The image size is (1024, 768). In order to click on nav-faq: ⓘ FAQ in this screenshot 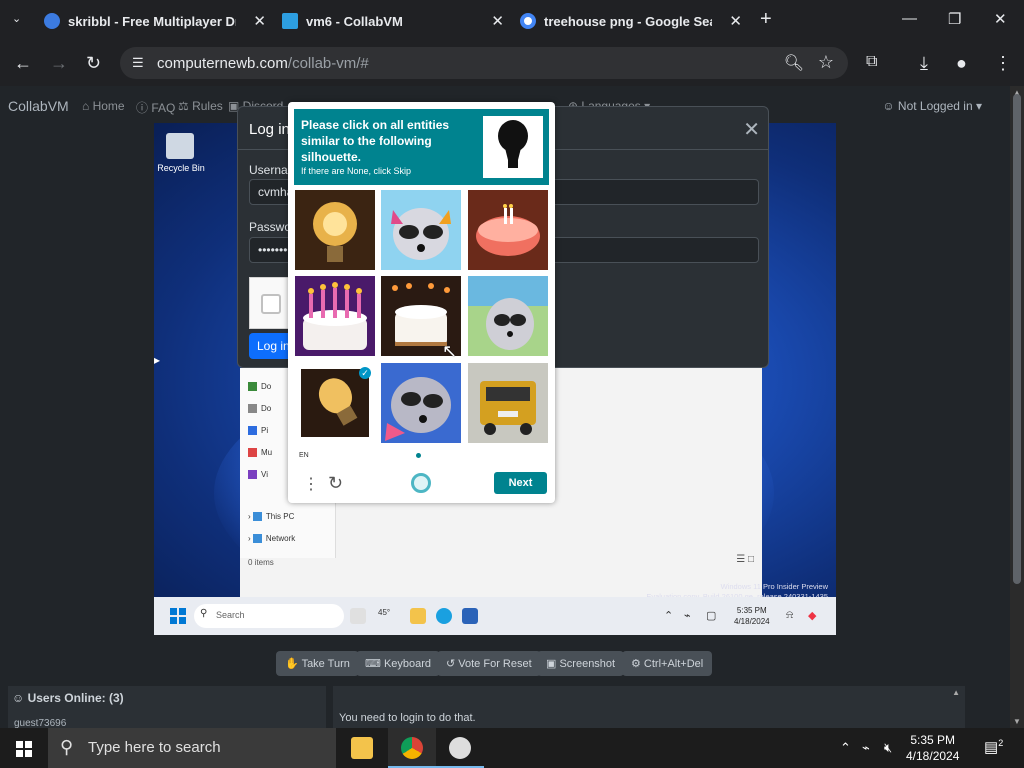, I will do `click(155, 107)`.